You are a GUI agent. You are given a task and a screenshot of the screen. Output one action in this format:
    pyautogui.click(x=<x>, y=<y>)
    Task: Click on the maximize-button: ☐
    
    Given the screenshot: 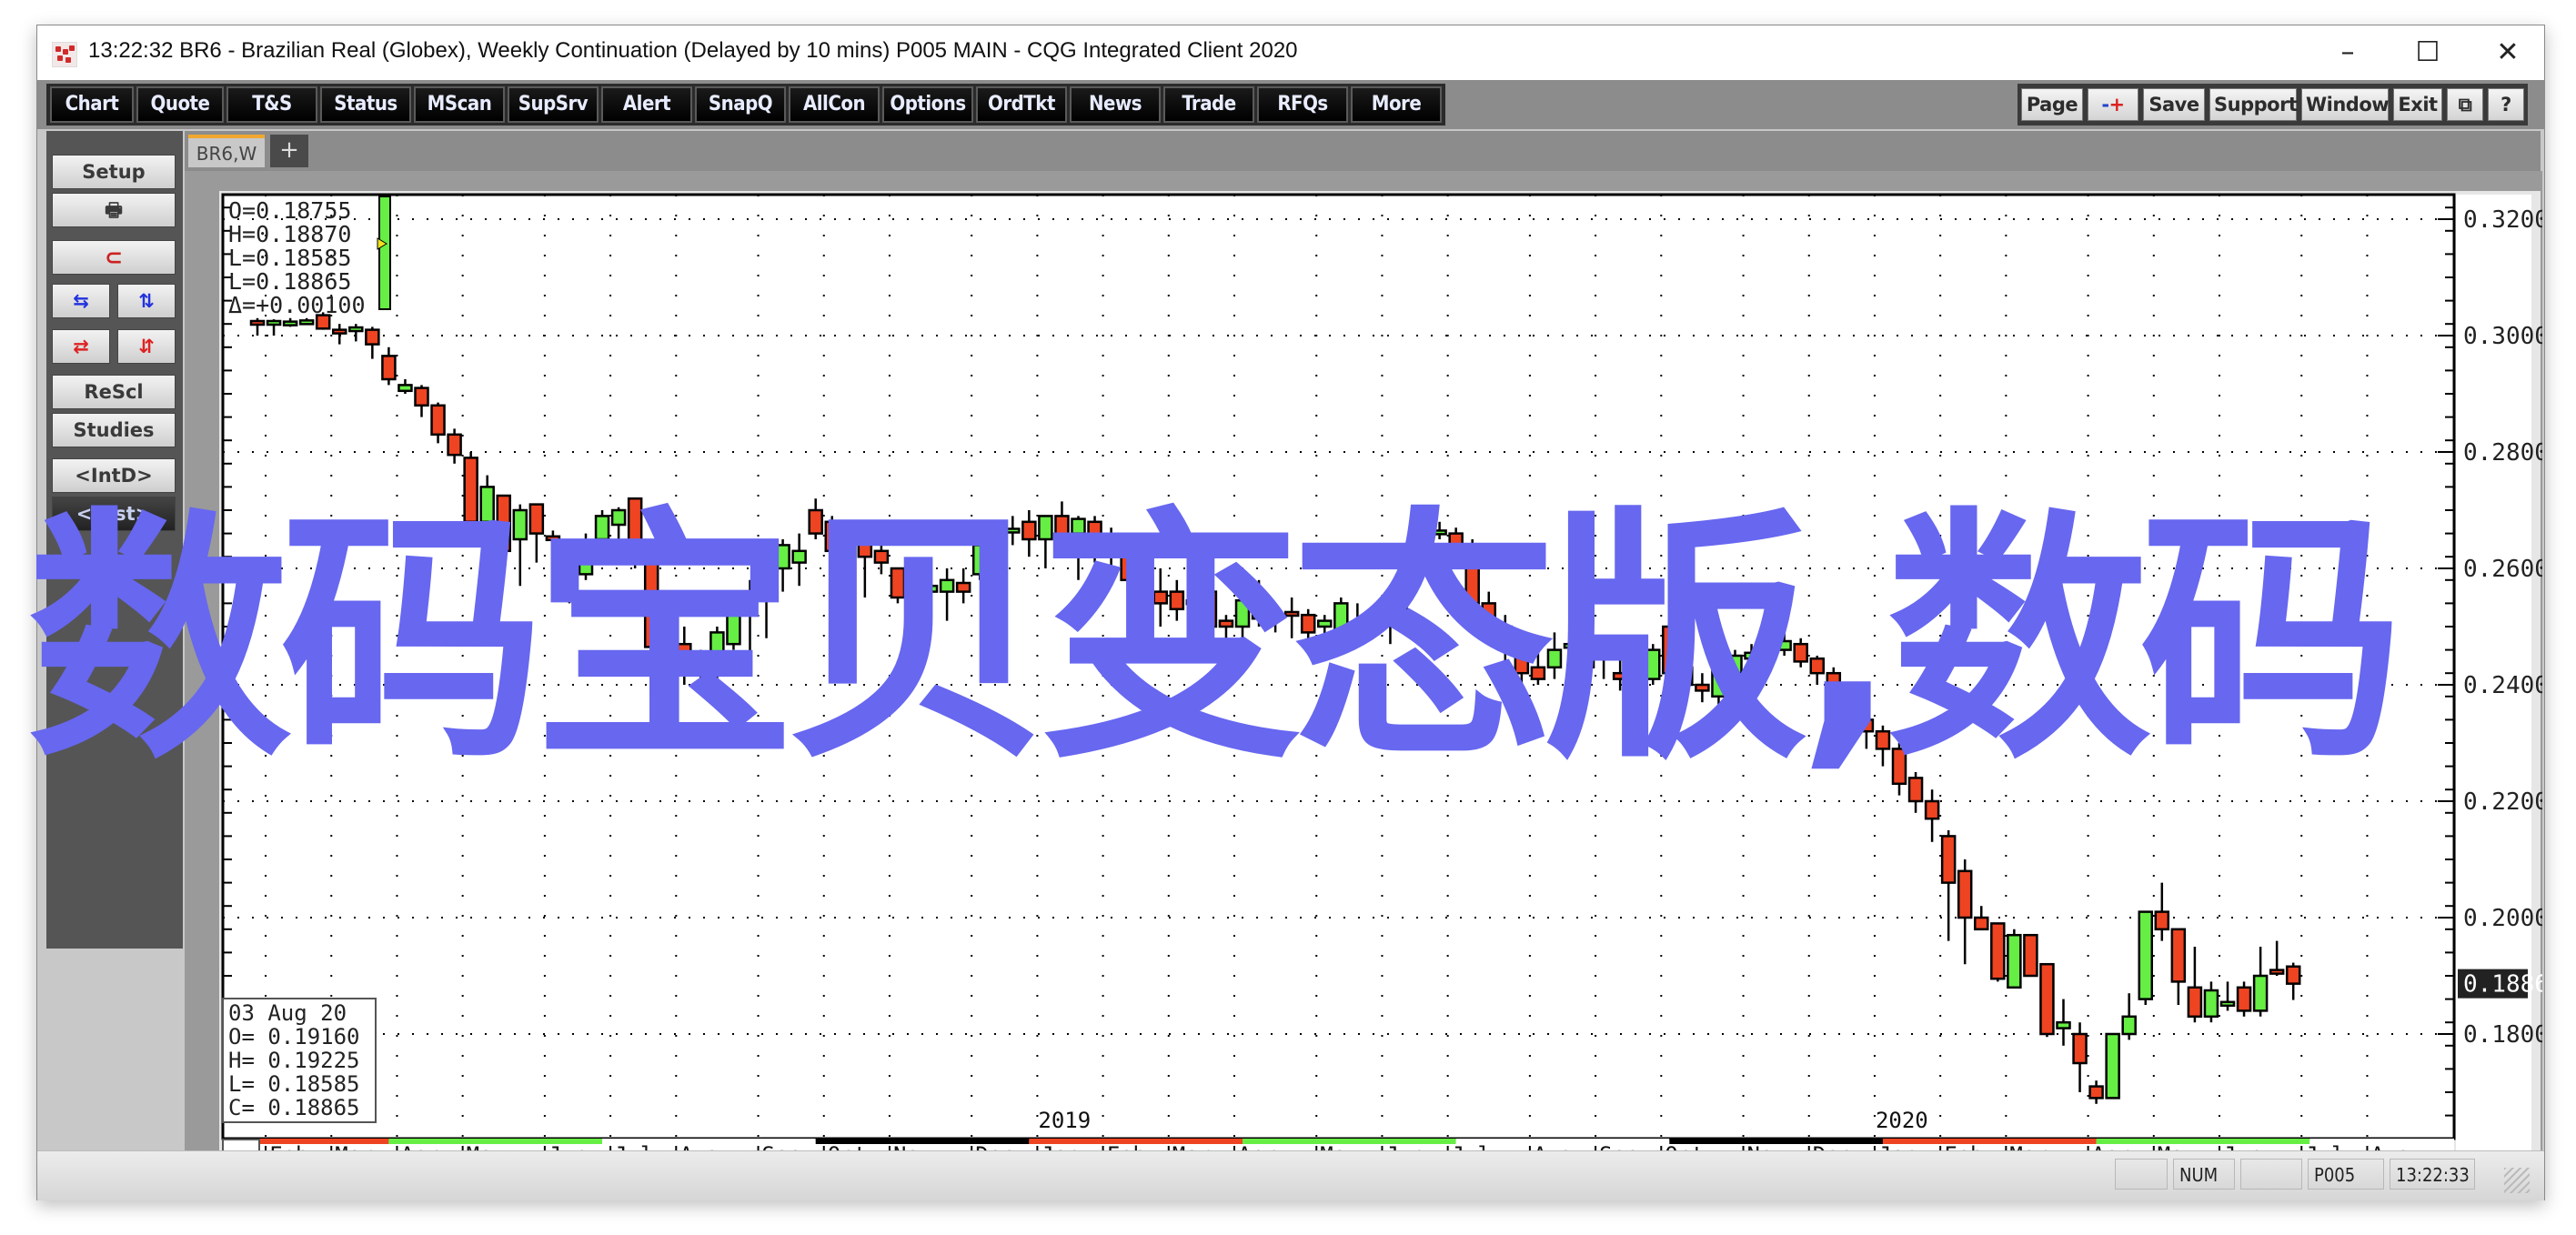 What is the action you would take?
    pyautogui.click(x=2427, y=53)
    